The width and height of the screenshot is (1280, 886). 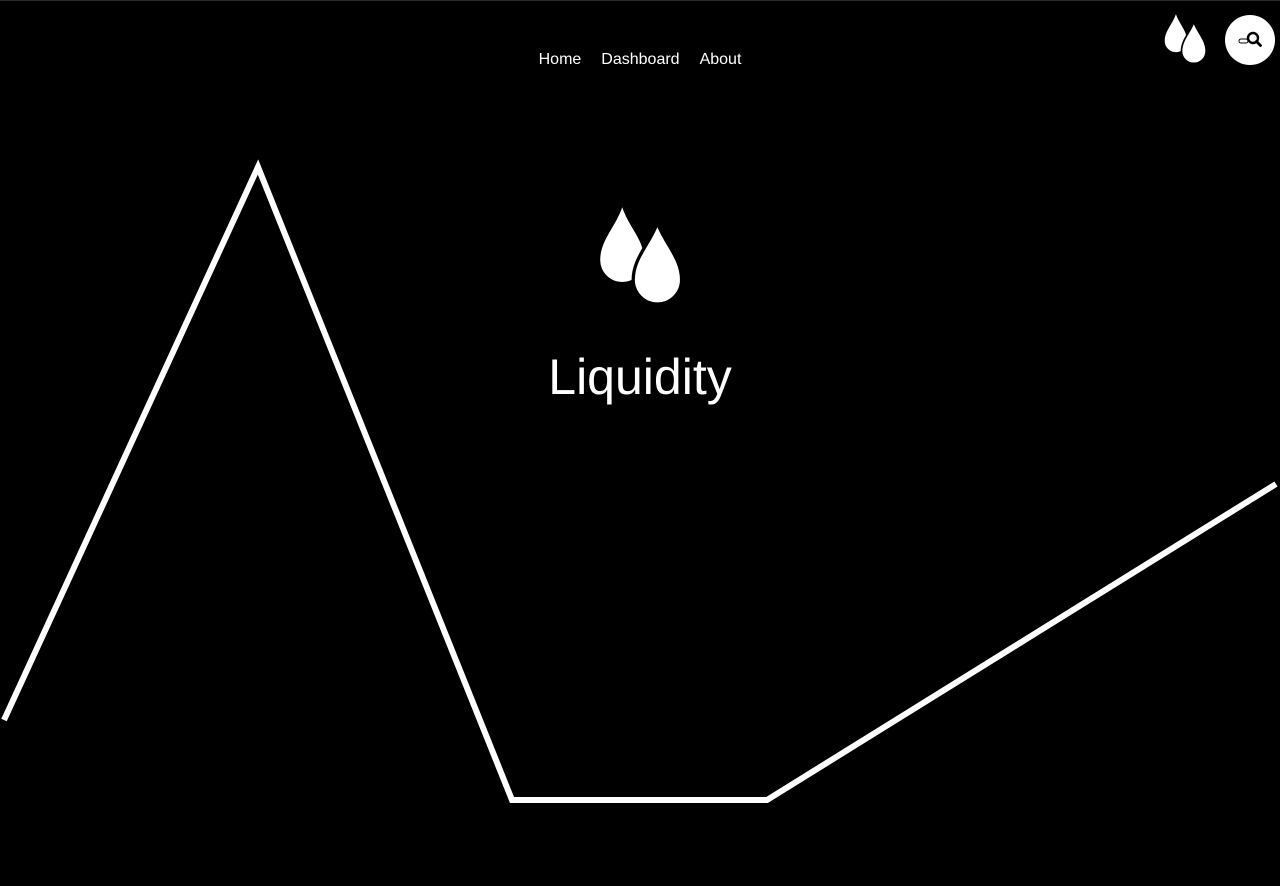 I want to click on nav-about-link: About, so click(x=721, y=60).